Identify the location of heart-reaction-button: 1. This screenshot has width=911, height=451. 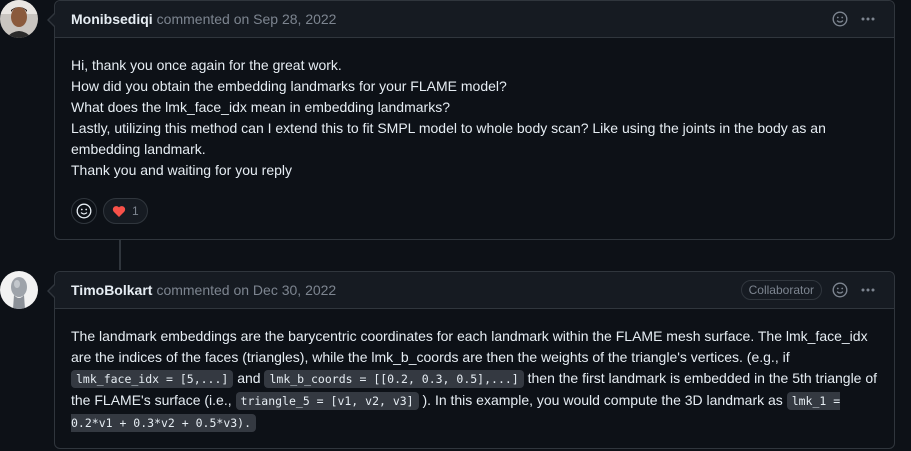
(125, 211).